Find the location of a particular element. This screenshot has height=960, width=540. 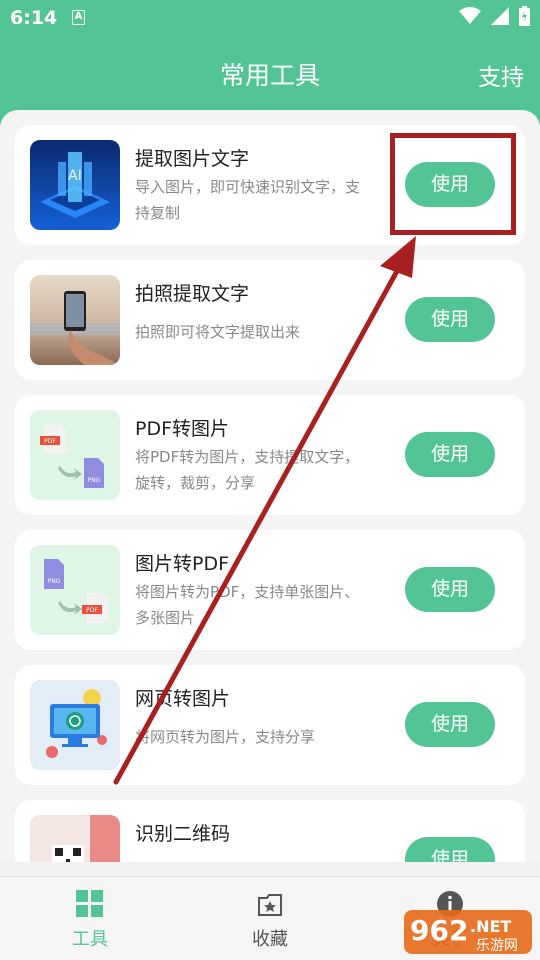

watermark-sub: 乐游网 is located at coordinates (497, 946).